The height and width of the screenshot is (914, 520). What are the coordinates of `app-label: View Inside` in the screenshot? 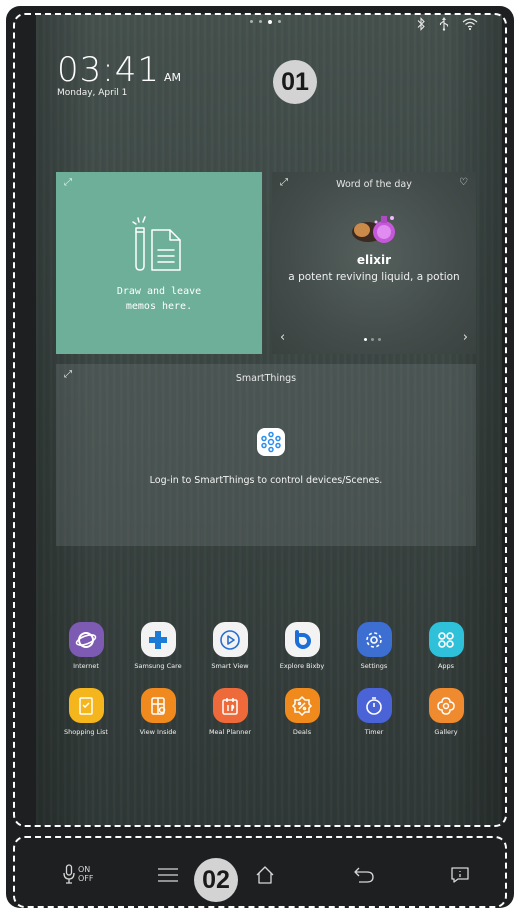 It's located at (158, 732).